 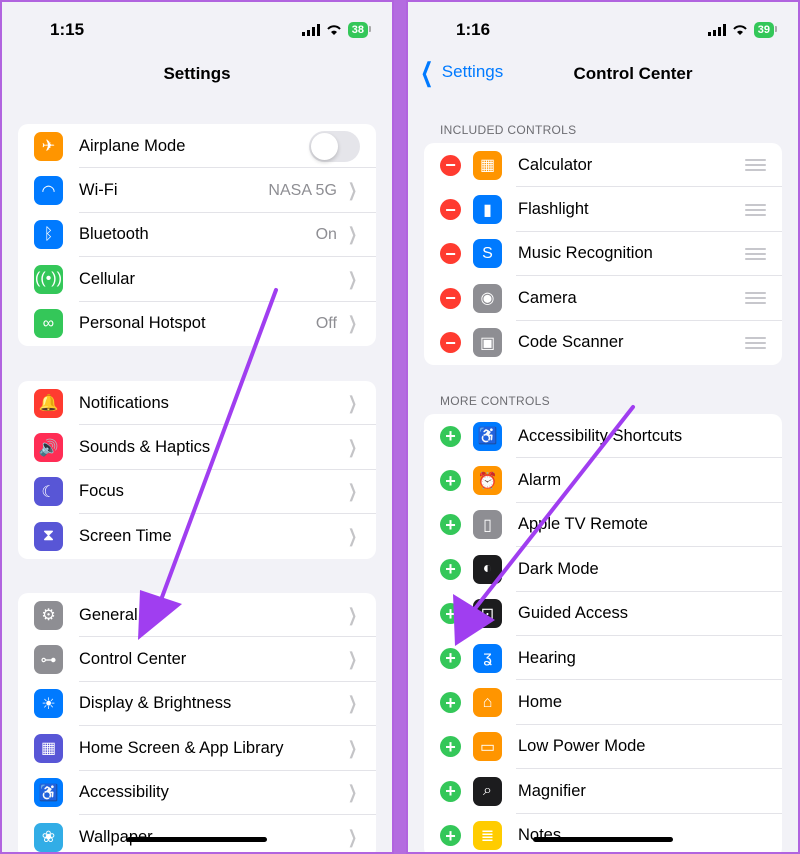 What do you see at coordinates (197, 833) in the screenshot?
I see `settings-row-wallpaper: ❀ Wallpaper ❯` at bounding box center [197, 833].